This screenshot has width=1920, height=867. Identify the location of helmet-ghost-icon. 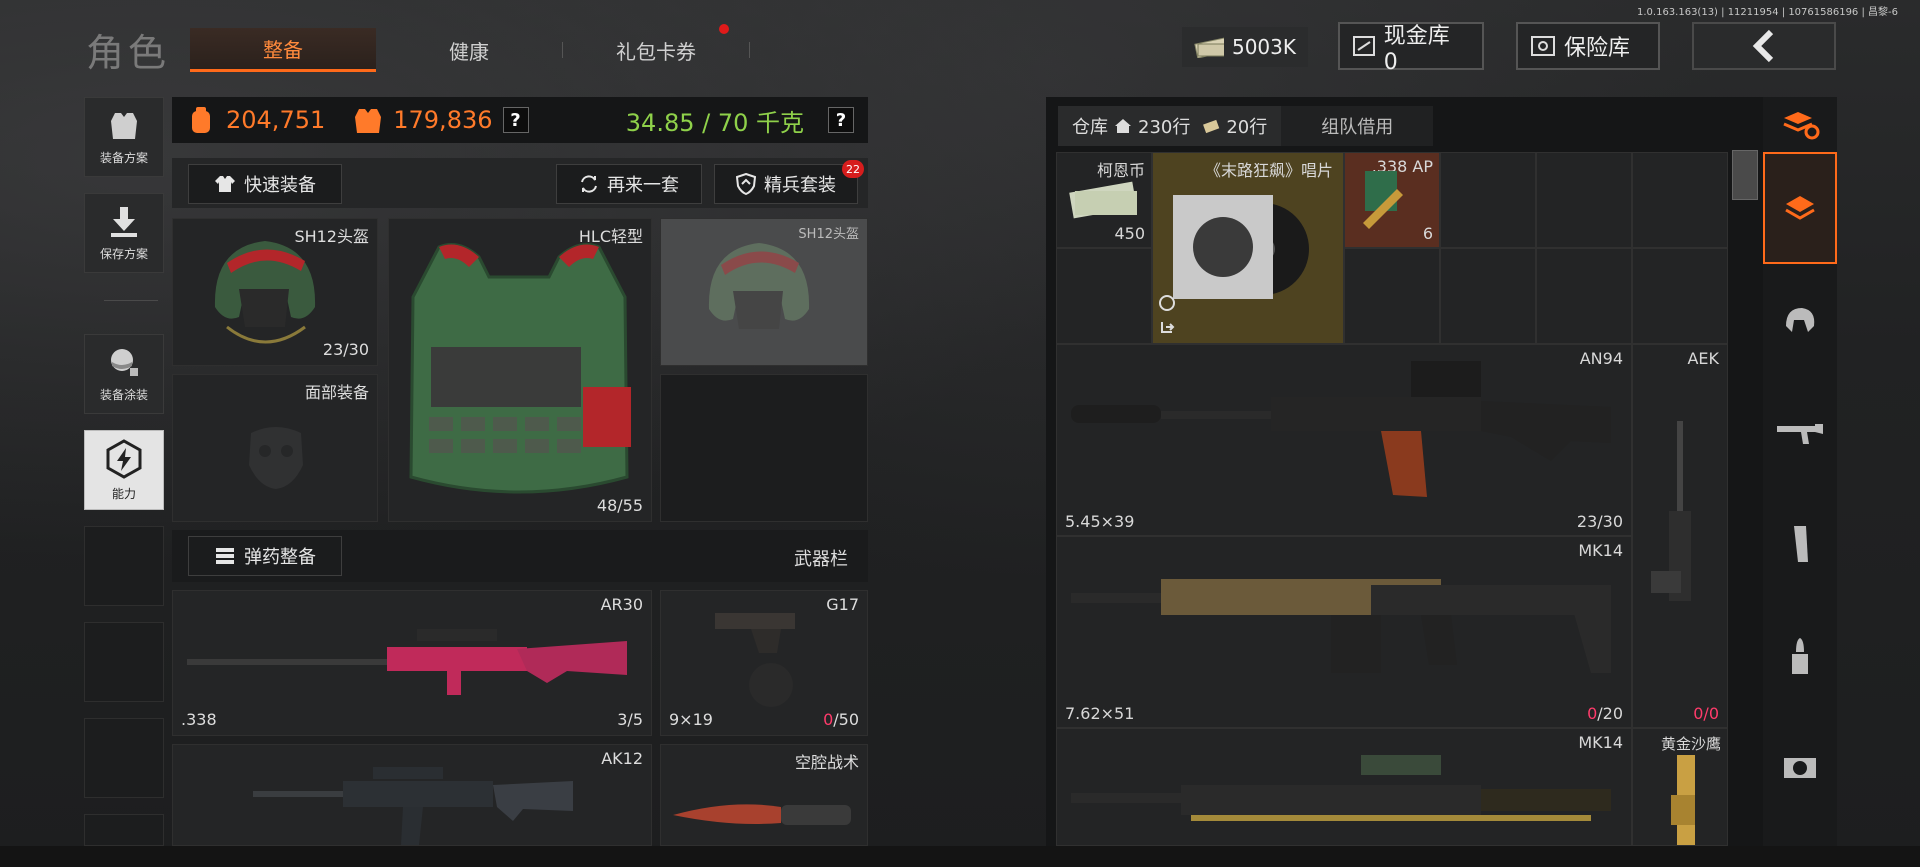
(759, 286).